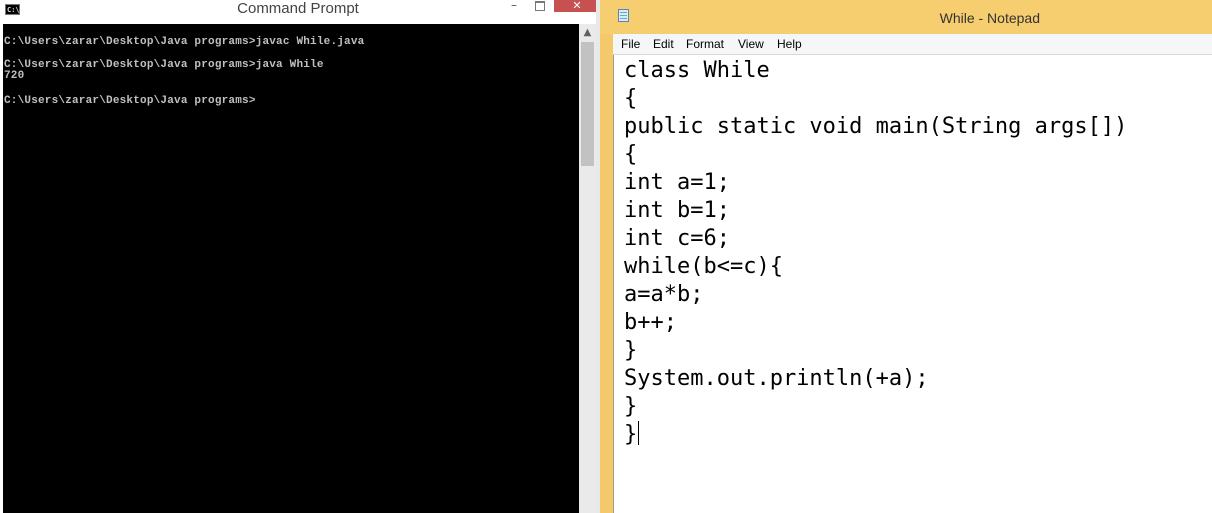  Describe the element at coordinates (606, 273) in the screenshot. I see `notepad-window-border` at that location.